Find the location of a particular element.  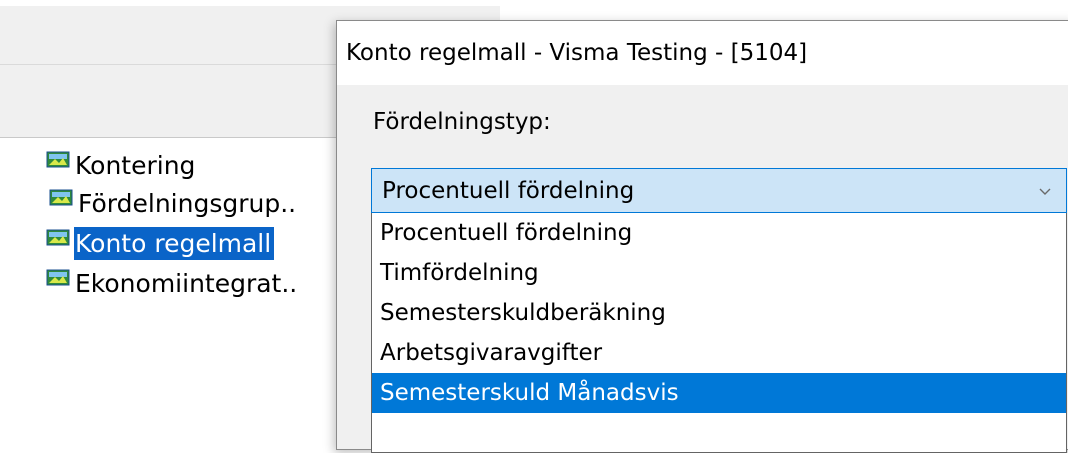

tree-item-label: Konto regelmall is located at coordinates (174, 243).